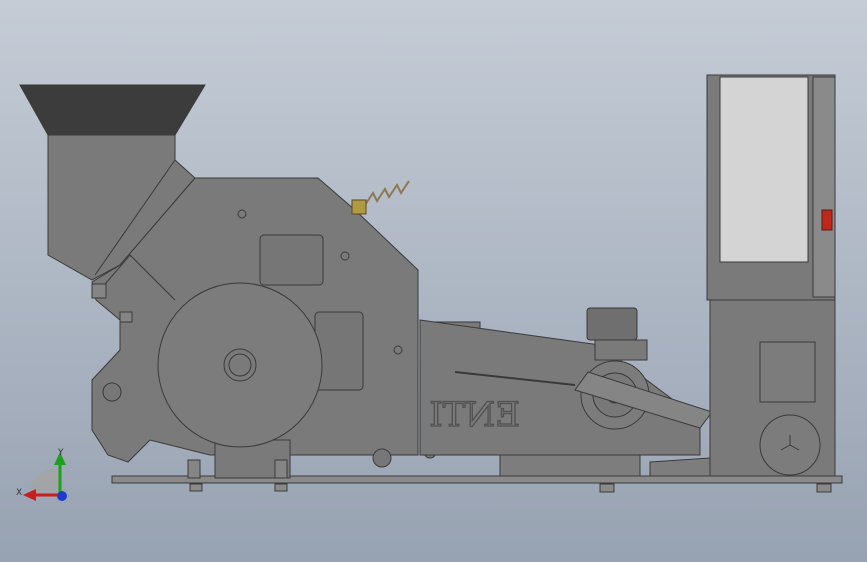 The width and height of the screenshot is (867, 562). What do you see at coordinates (474, 415) in the screenshot?
I see `cast-lettering: ENTI` at bounding box center [474, 415].